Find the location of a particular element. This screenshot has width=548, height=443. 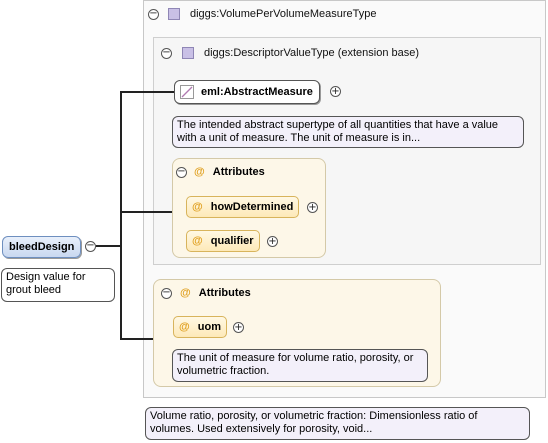

attribute-uom: @ uom is located at coordinates (200, 327).